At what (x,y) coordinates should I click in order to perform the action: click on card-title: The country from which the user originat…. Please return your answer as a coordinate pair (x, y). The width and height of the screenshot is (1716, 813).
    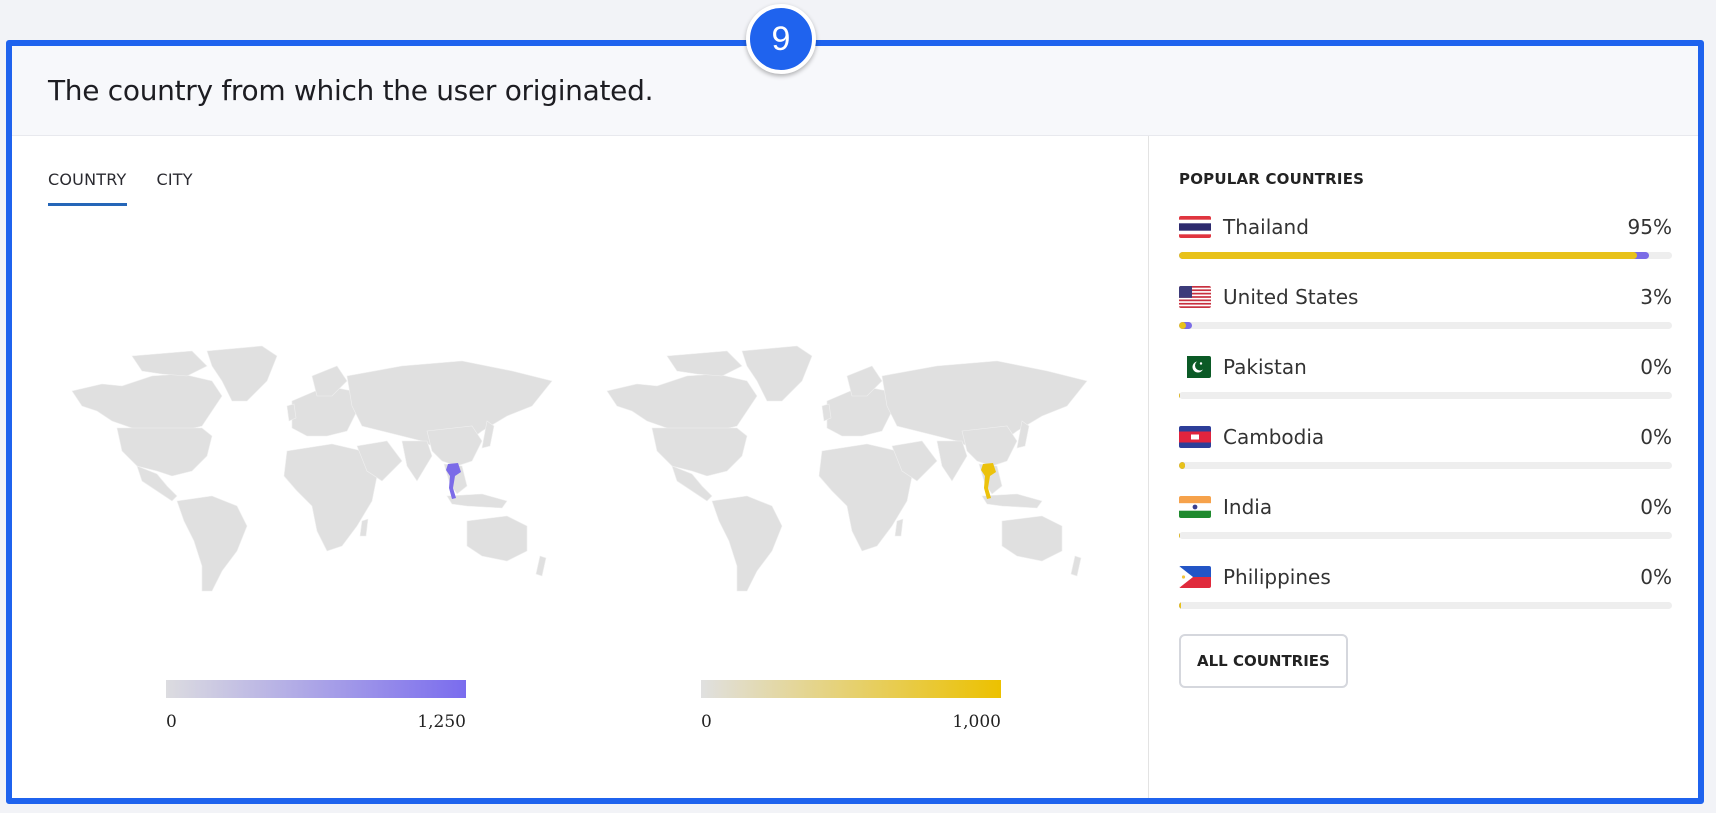
    Looking at the image, I should click on (351, 90).